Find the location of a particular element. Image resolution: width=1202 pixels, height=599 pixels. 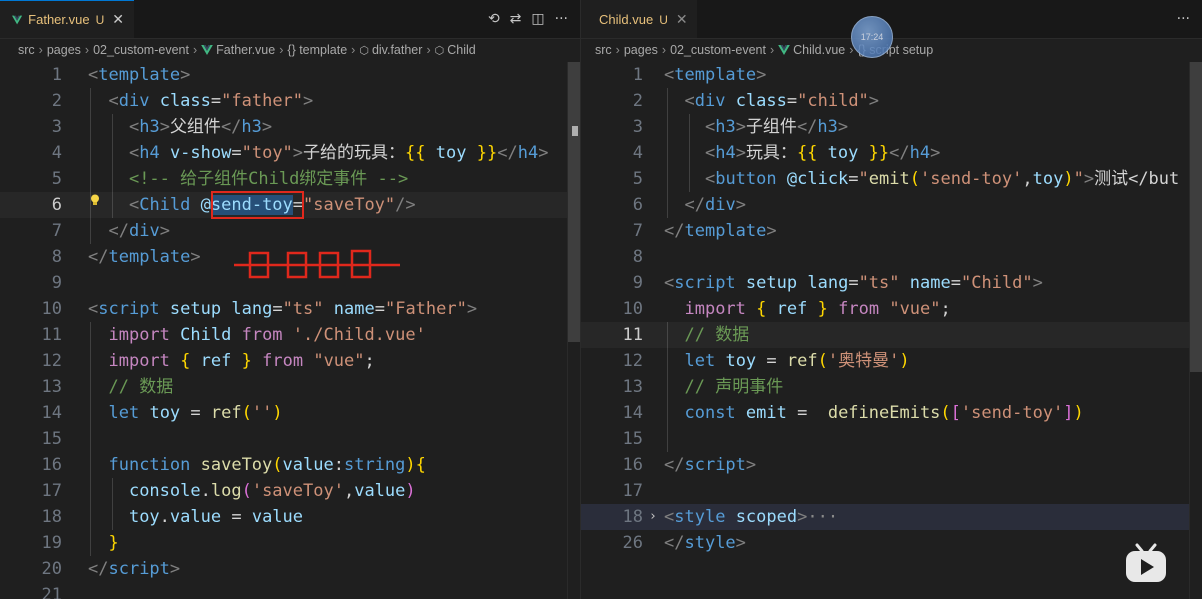

code-line: 6 </div> is located at coordinates (689, 205).